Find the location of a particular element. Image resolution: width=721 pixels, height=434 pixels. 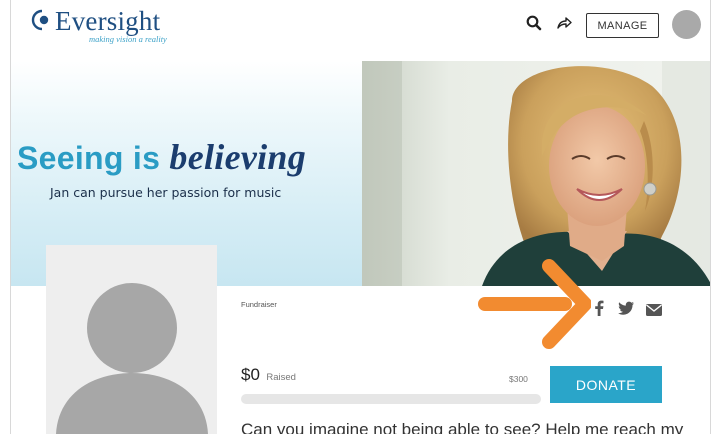

banner-headline: Seeing is believing is located at coordinates (161, 157).